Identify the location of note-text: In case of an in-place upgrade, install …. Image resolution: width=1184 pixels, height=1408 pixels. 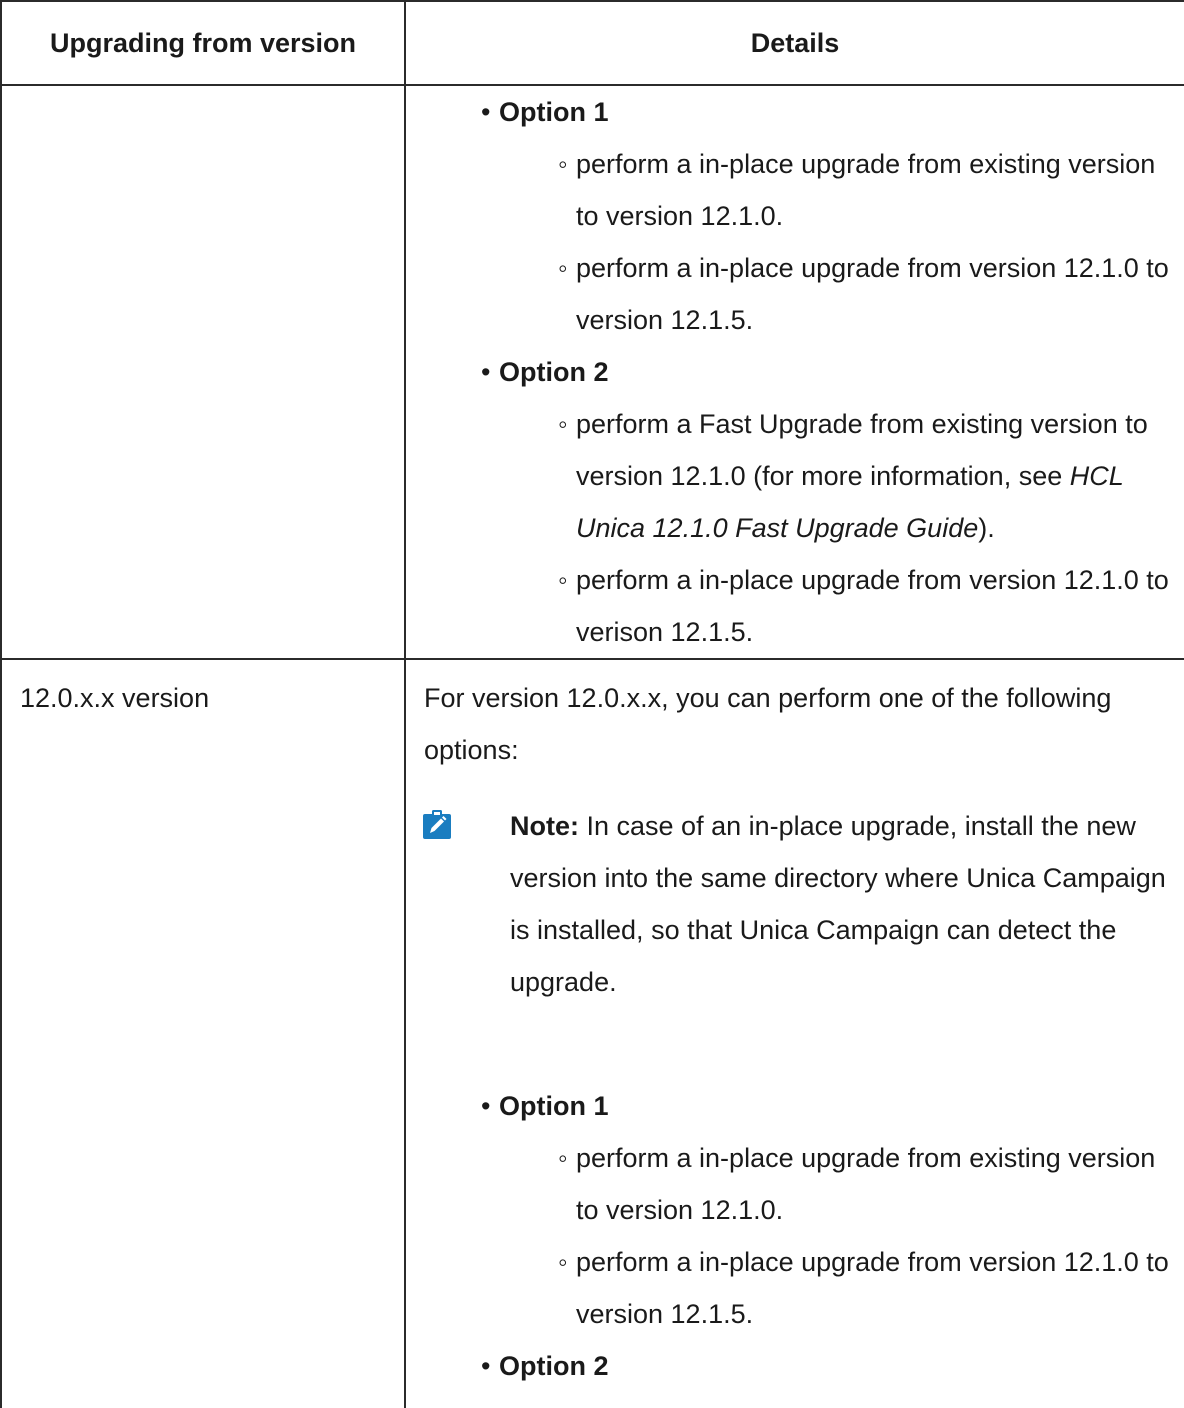
(838, 904).